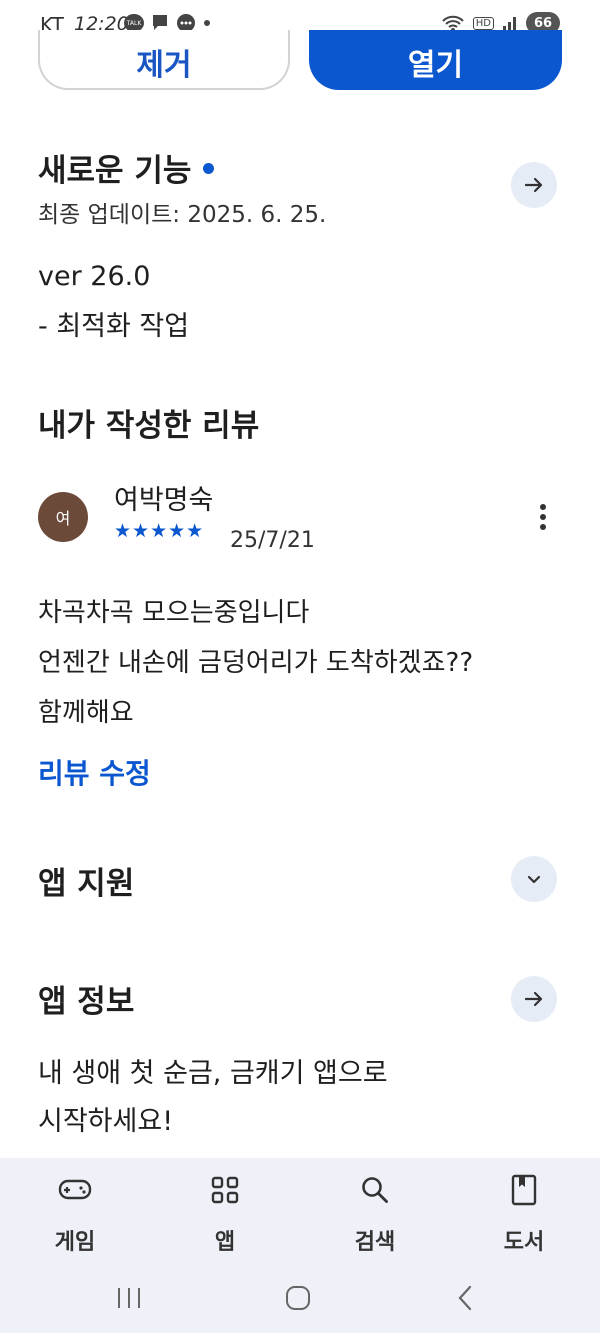  I want to click on hd-icon: HD, so click(483, 23).